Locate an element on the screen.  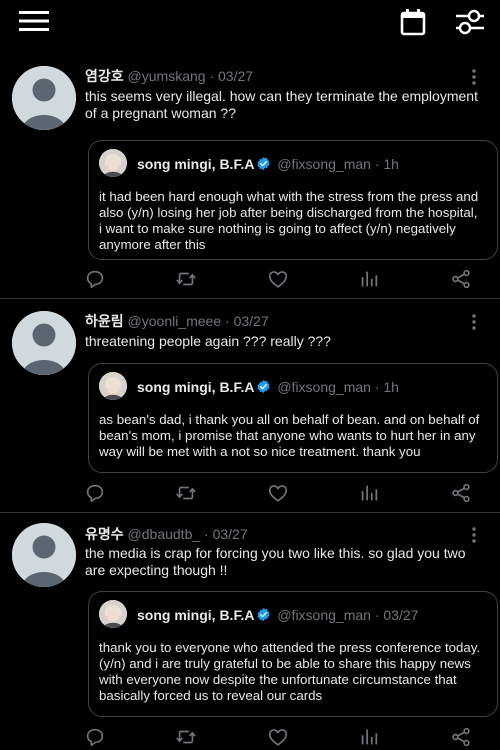
handle: @yoonli_meee is located at coordinates (175, 321).